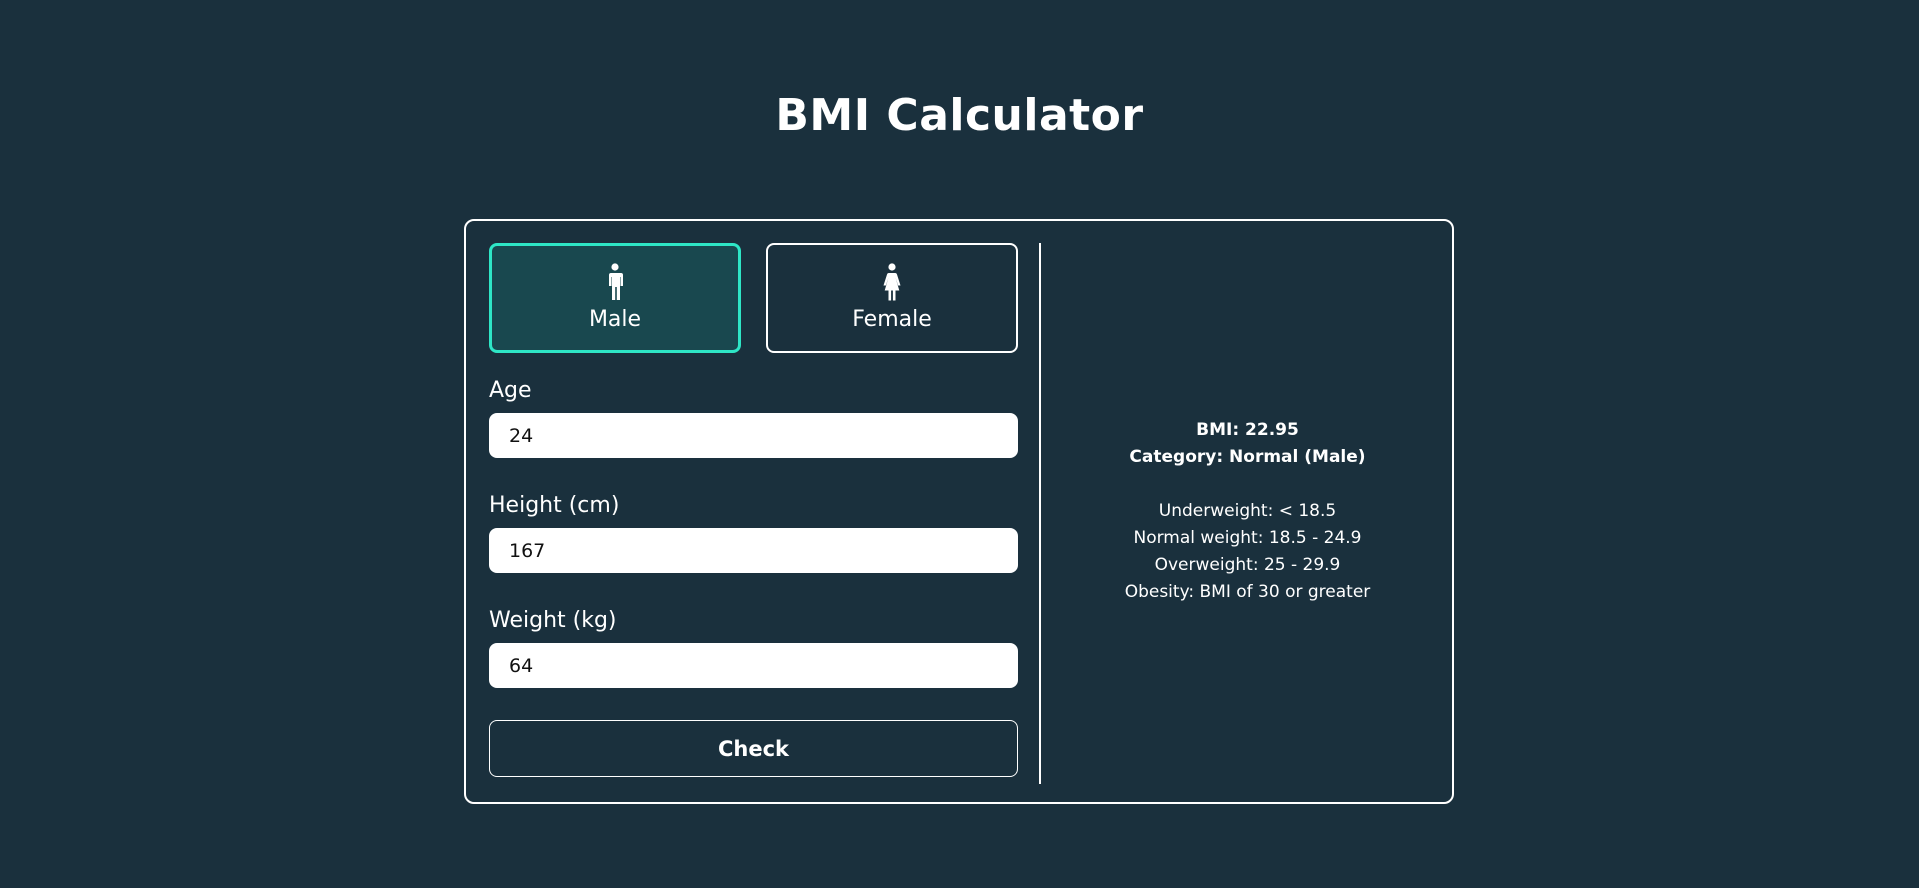 The height and width of the screenshot is (888, 1919). What do you see at coordinates (753, 665) in the screenshot?
I see `weight-input` at bounding box center [753, 665].